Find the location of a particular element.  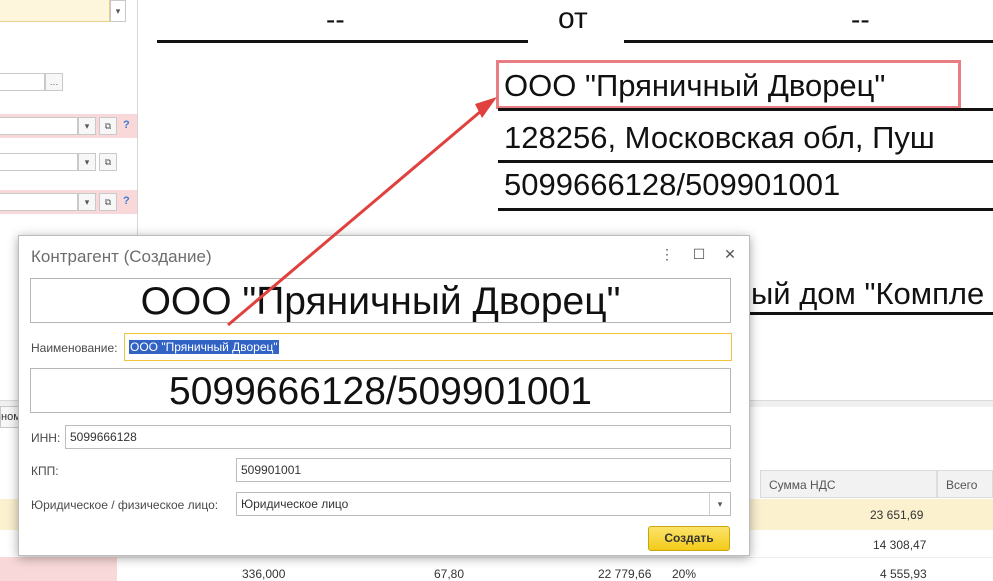

scanned-name-image: ООО "Пряничный Дворец" is located at coordinates (380, 300).